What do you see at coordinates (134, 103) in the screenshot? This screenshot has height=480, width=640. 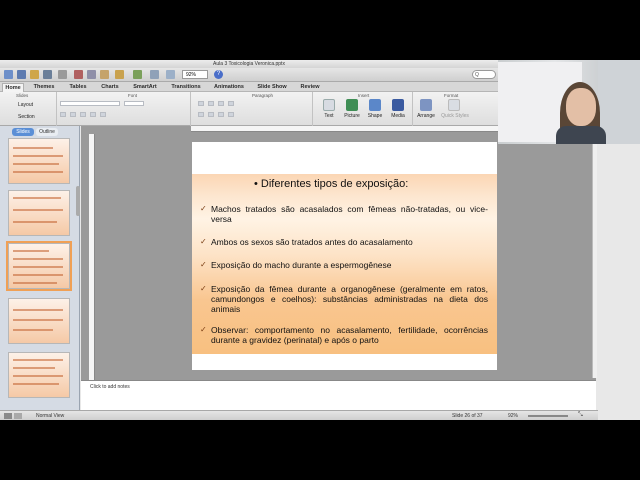 I see `font-size-select` at bounding box center [134, 103].